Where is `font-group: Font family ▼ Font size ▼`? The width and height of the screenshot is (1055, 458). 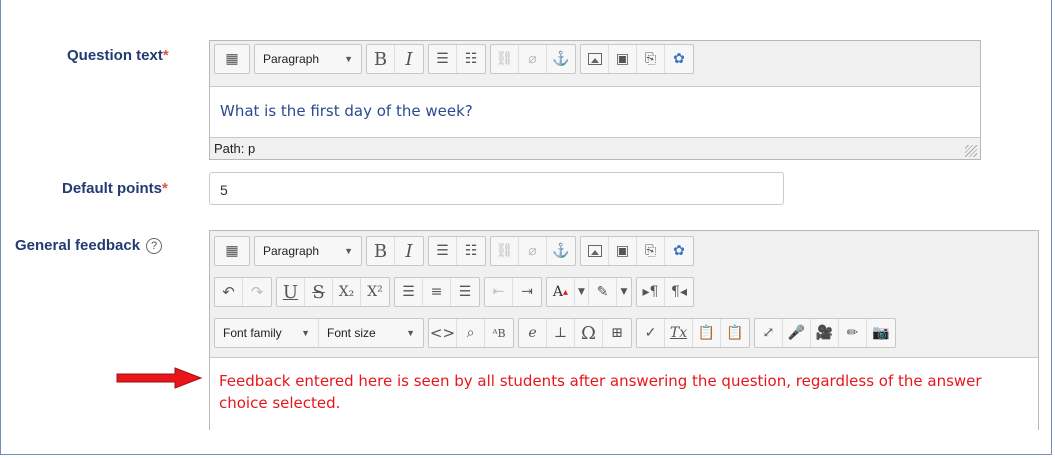 font-group: Font family ▼ Font size ▼ is located at coordinates (319, 333).